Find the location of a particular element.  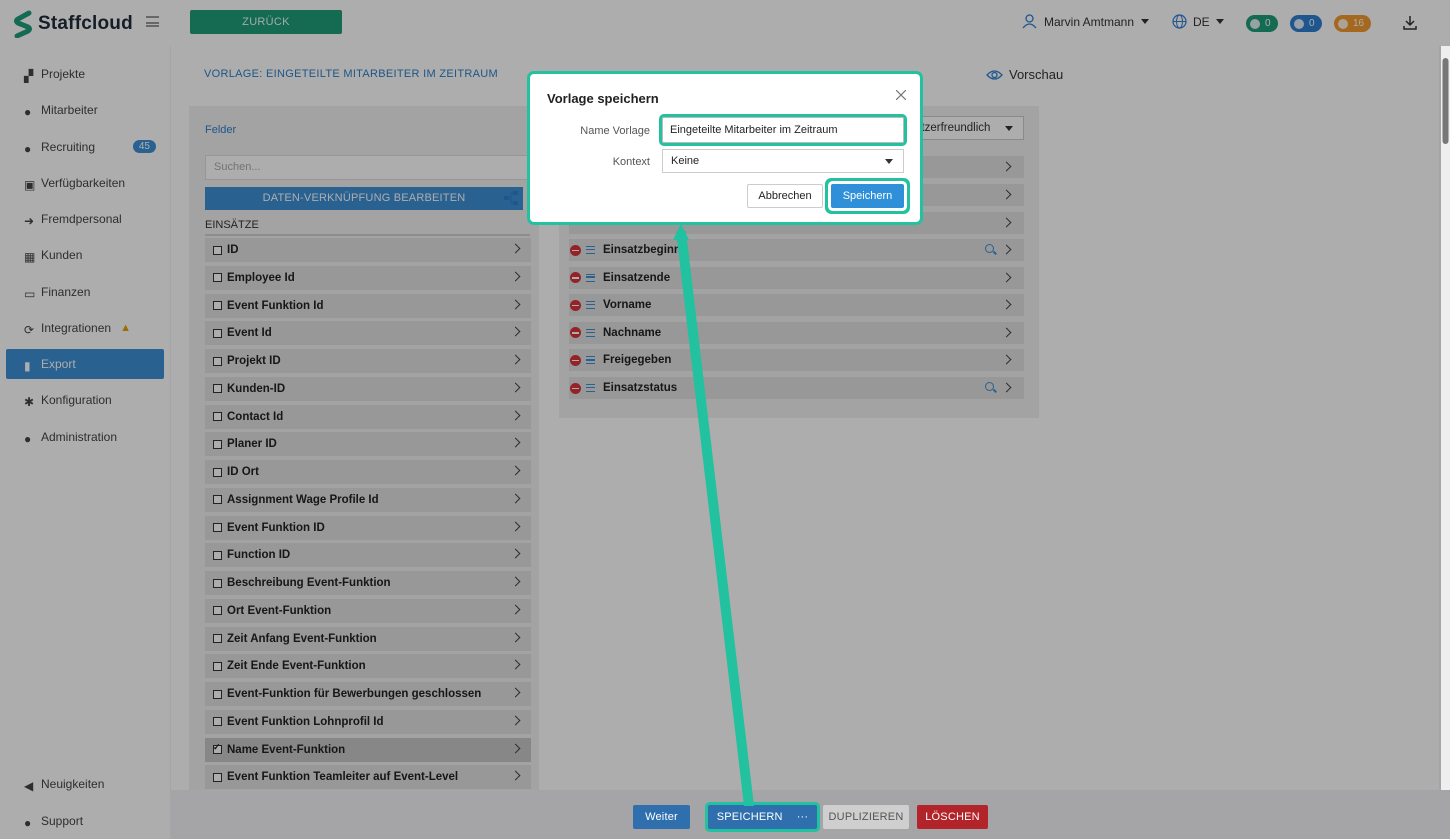

save-button-label: SPEICHERN is located at coordinates (749, 817).